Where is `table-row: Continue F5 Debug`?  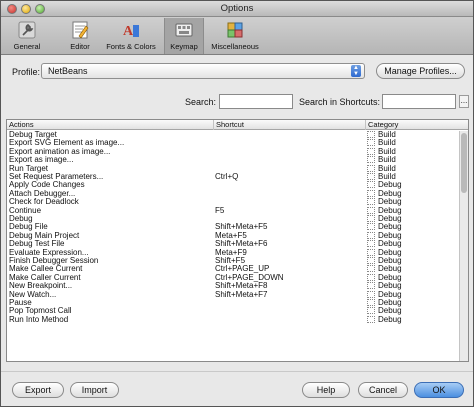 table-row: Continue F5 Debug is located at coordinates (233, 210).